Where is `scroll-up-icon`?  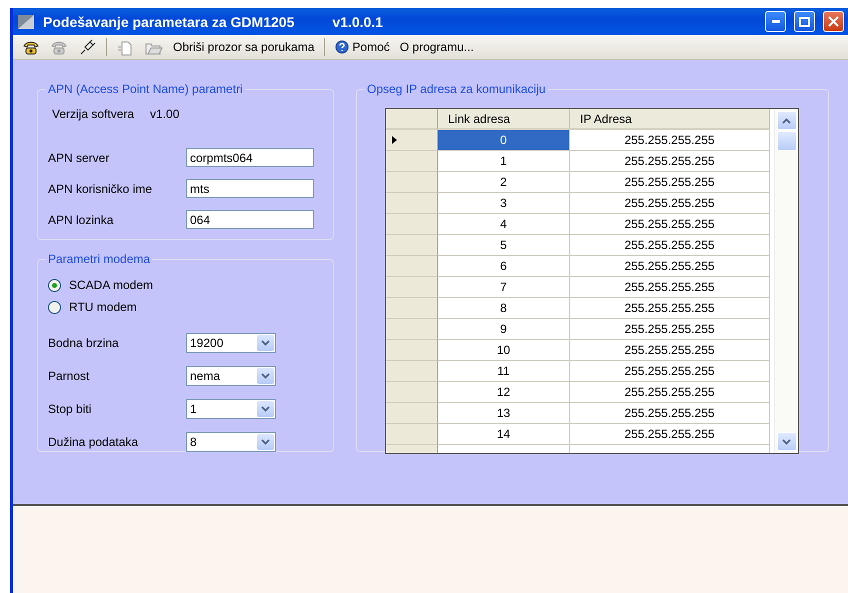 scroll-up-icon is located at coordinates (786, 121).